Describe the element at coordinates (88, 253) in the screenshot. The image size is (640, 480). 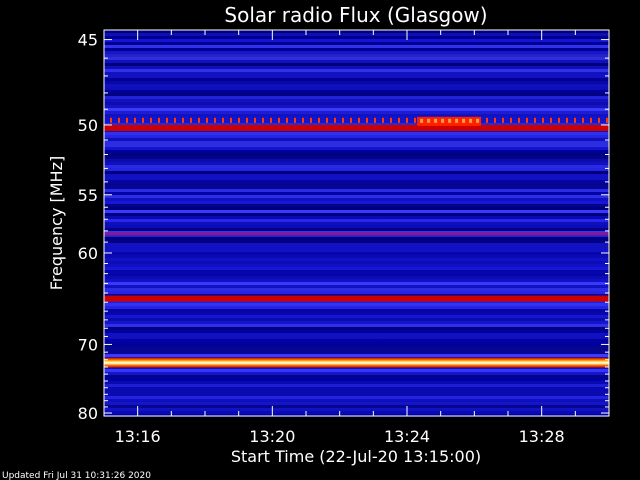
I see `y-tick-label: 60` at that location.